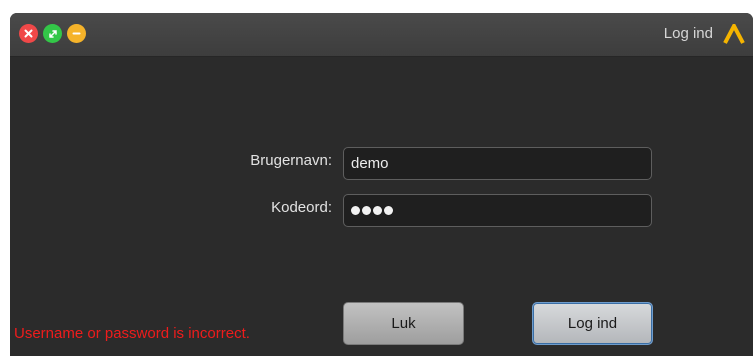  Describe the element at coordinates (688, 33) in the screenshot. I see `window-title: Log ind` at that location.